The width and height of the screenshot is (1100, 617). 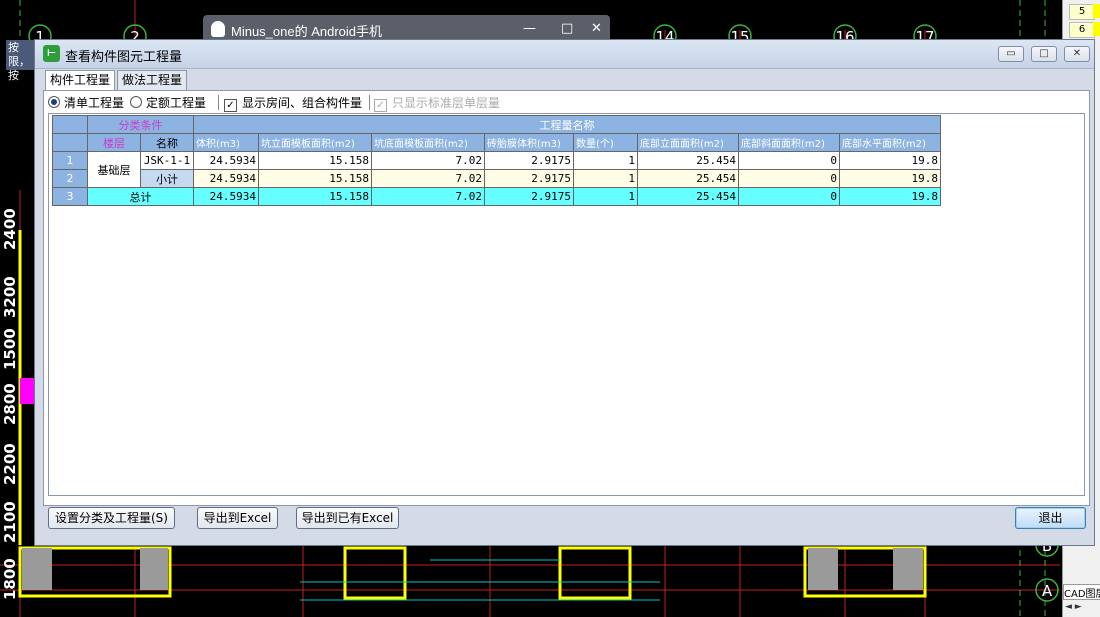 What do you see at coordinates (167, 142) in the screenshot?
I see `column-header-name: 名称` at bounding box center [167, 142].